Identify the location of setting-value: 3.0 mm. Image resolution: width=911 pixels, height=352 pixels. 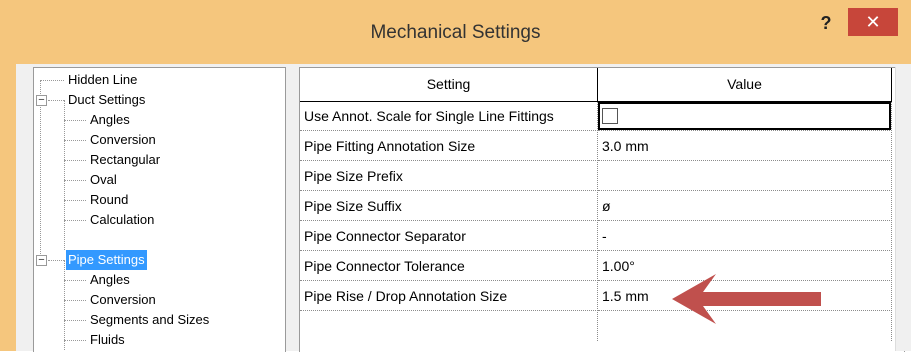
(745, 146).